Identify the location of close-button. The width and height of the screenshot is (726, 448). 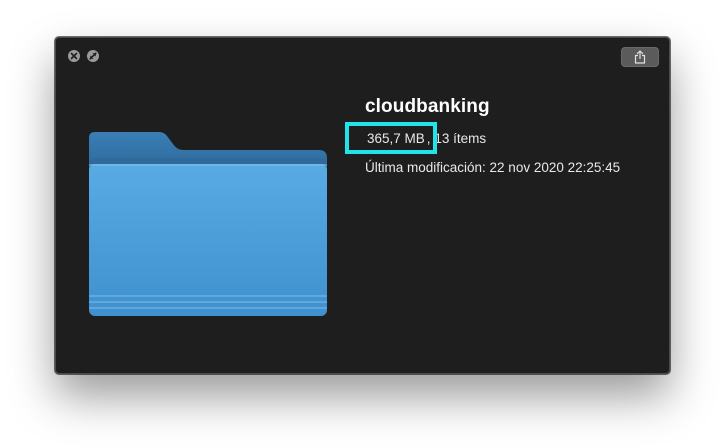
(74, 56).